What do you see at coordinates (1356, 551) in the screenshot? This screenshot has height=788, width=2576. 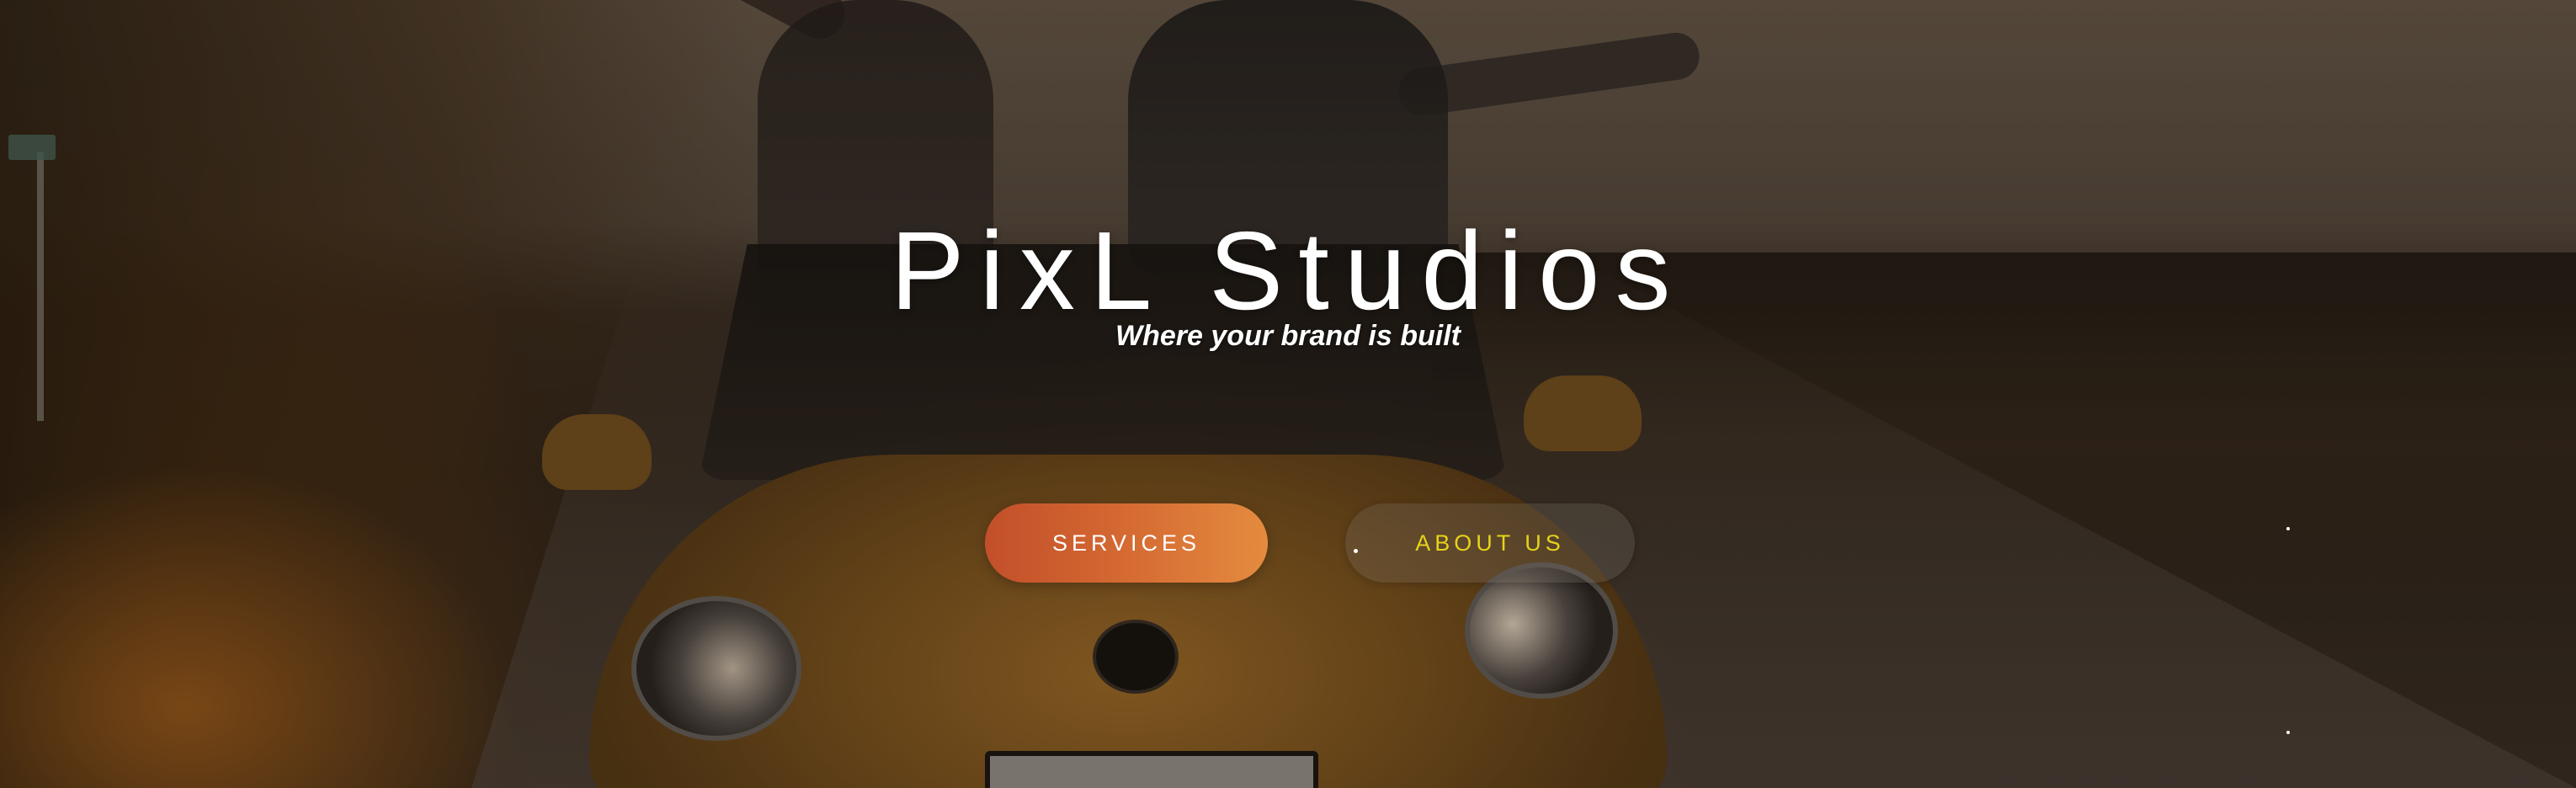 I see `about-button-dot` at bounding box center [1356, 551].